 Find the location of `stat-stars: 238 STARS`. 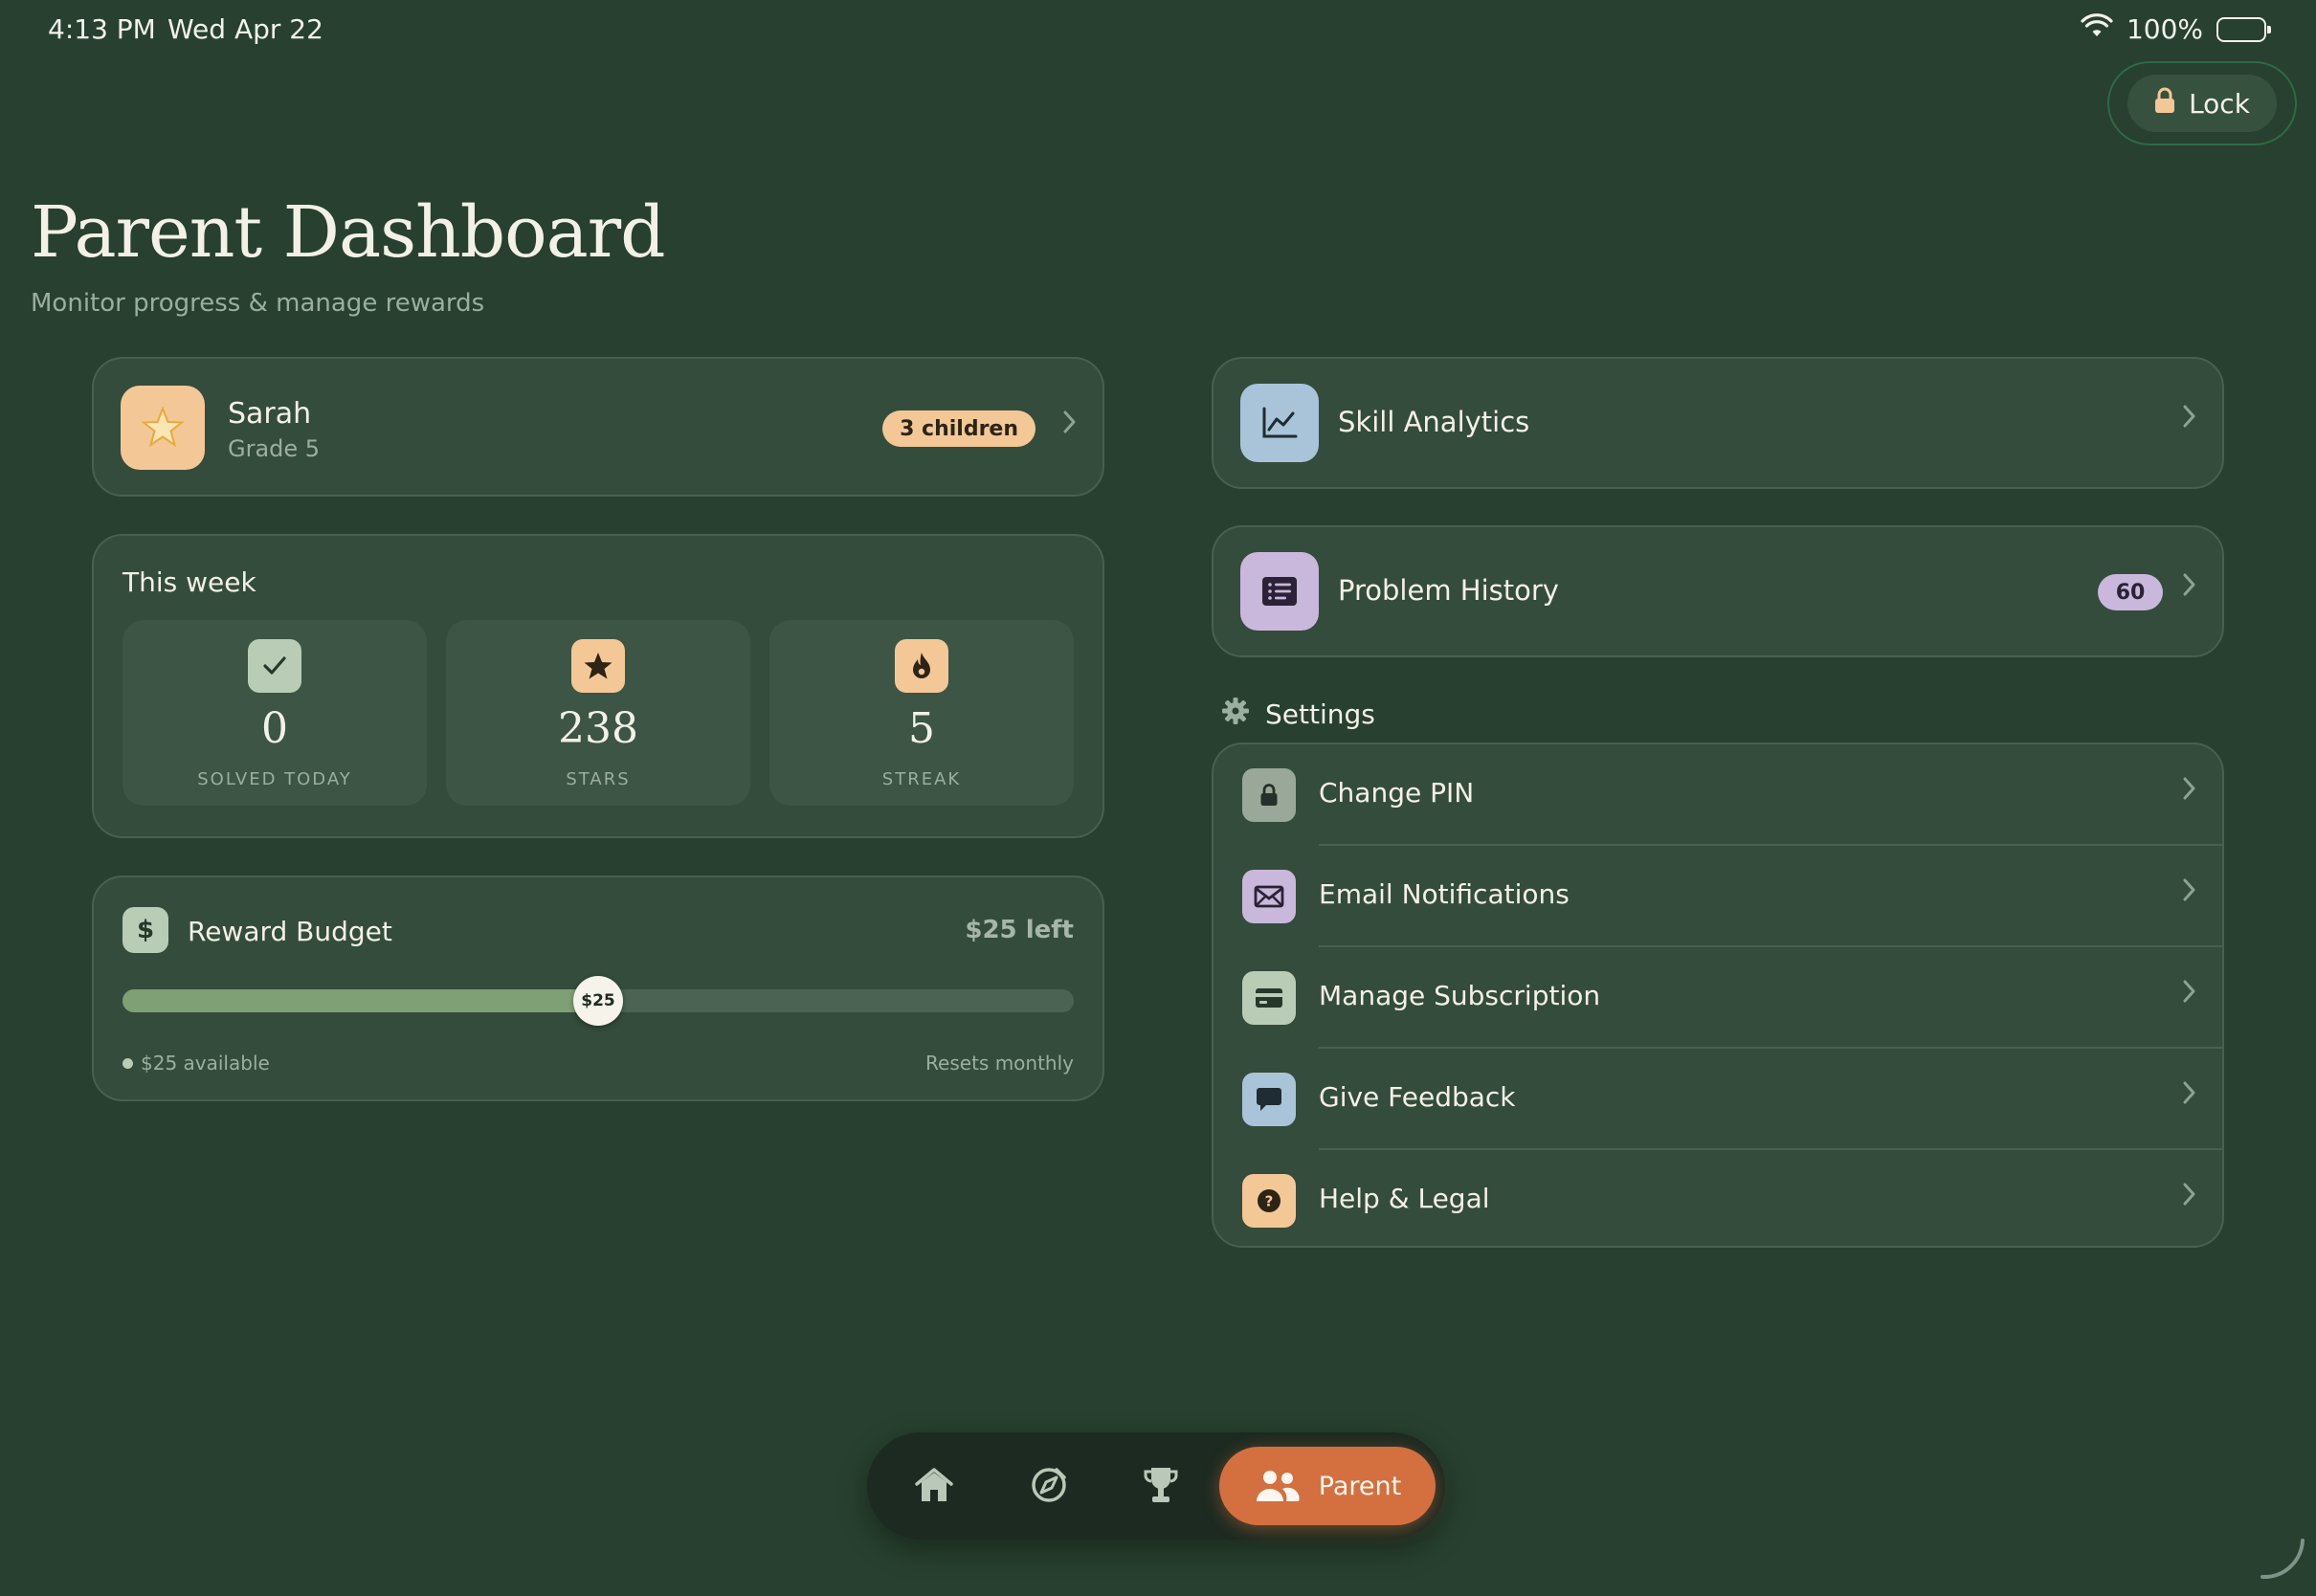

stat-stars: 238 STARS is located at coordinates (598, 713).